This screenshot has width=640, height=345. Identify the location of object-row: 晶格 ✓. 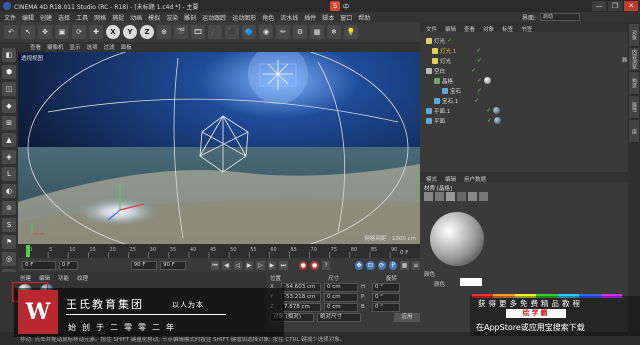
(463, 80).